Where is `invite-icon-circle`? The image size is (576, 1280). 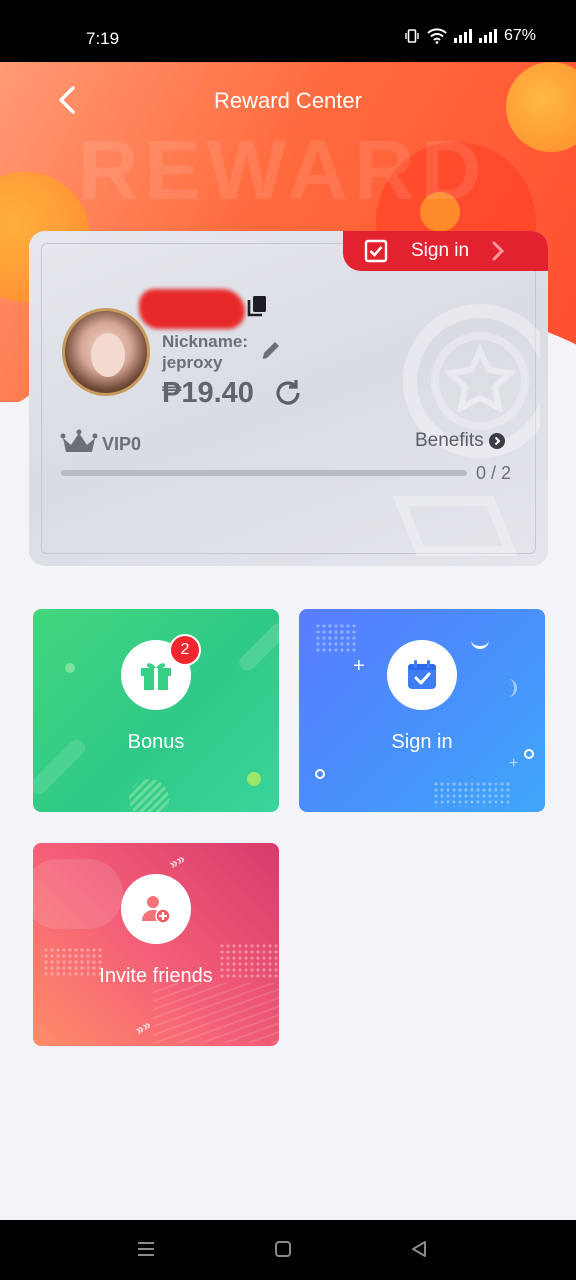 invite-icon-circle is located at coordinates (156, 909).